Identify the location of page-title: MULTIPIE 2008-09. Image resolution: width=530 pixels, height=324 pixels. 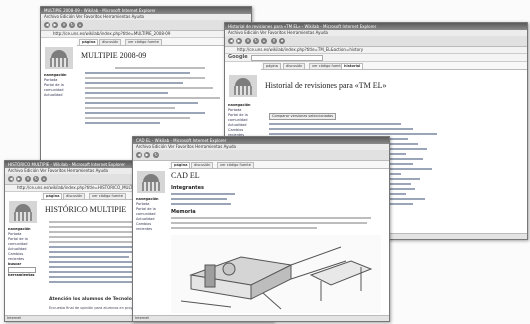
(114, 55).